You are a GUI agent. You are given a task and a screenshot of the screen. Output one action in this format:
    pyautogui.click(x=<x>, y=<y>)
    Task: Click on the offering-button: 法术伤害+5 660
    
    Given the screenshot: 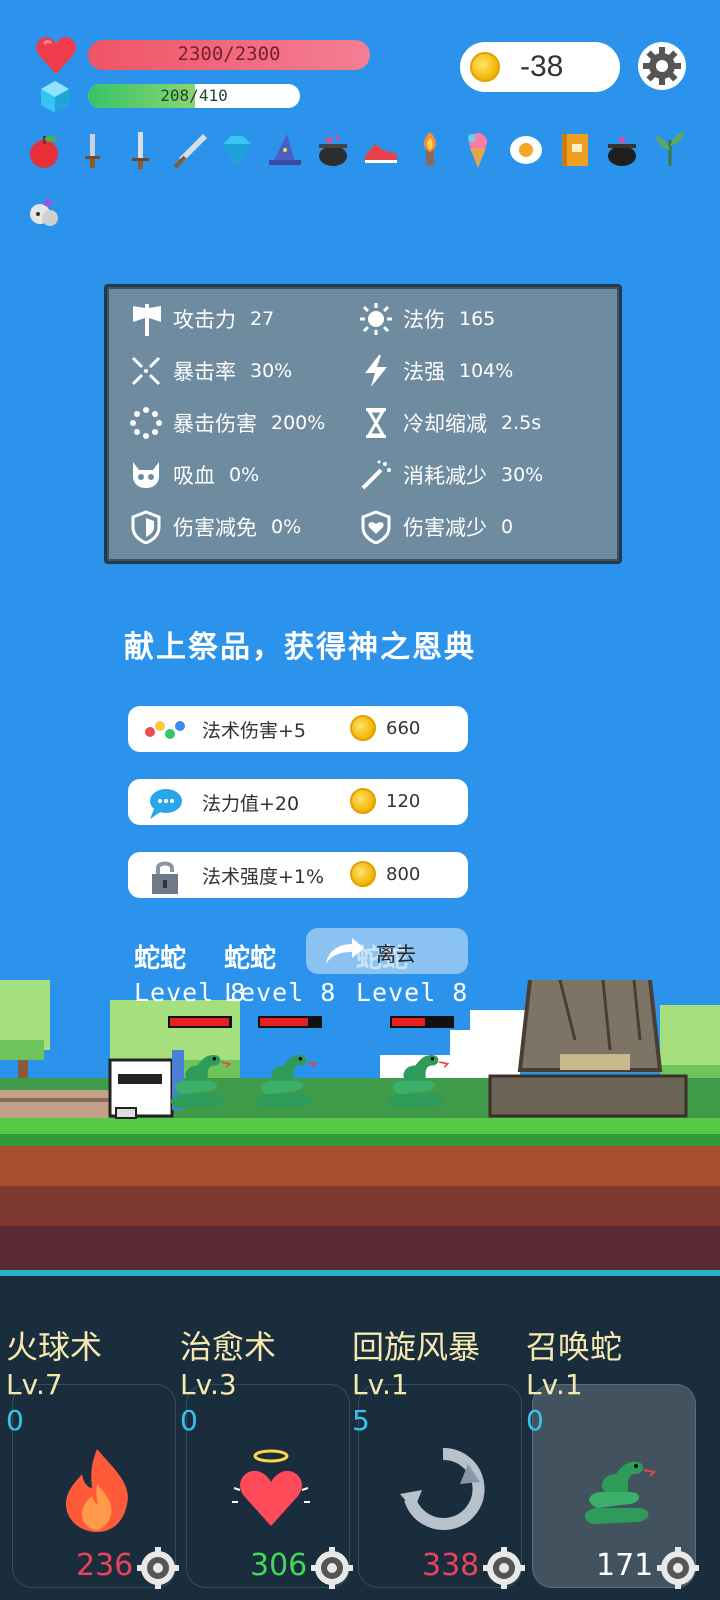 What is the action you would take?
    pyautogui.click(x=298, y=729)
    